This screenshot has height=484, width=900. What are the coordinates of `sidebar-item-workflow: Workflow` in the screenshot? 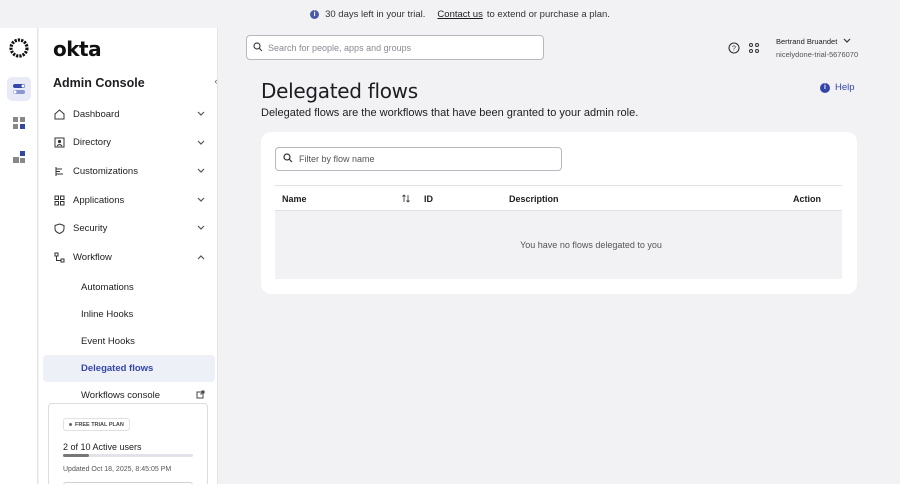 It's located at (129, 257).